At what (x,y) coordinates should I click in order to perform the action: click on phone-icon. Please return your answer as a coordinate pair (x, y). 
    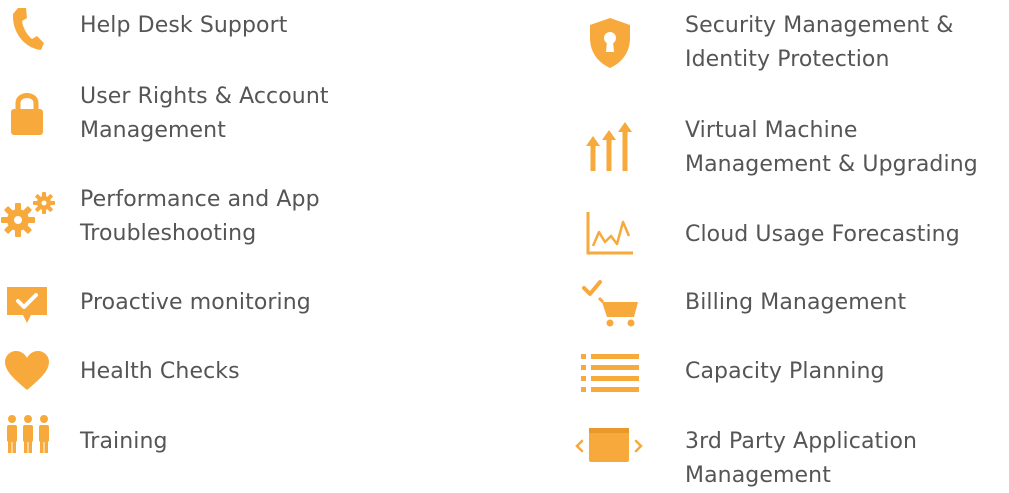
    Looking at the image, I should click on (28, 29).